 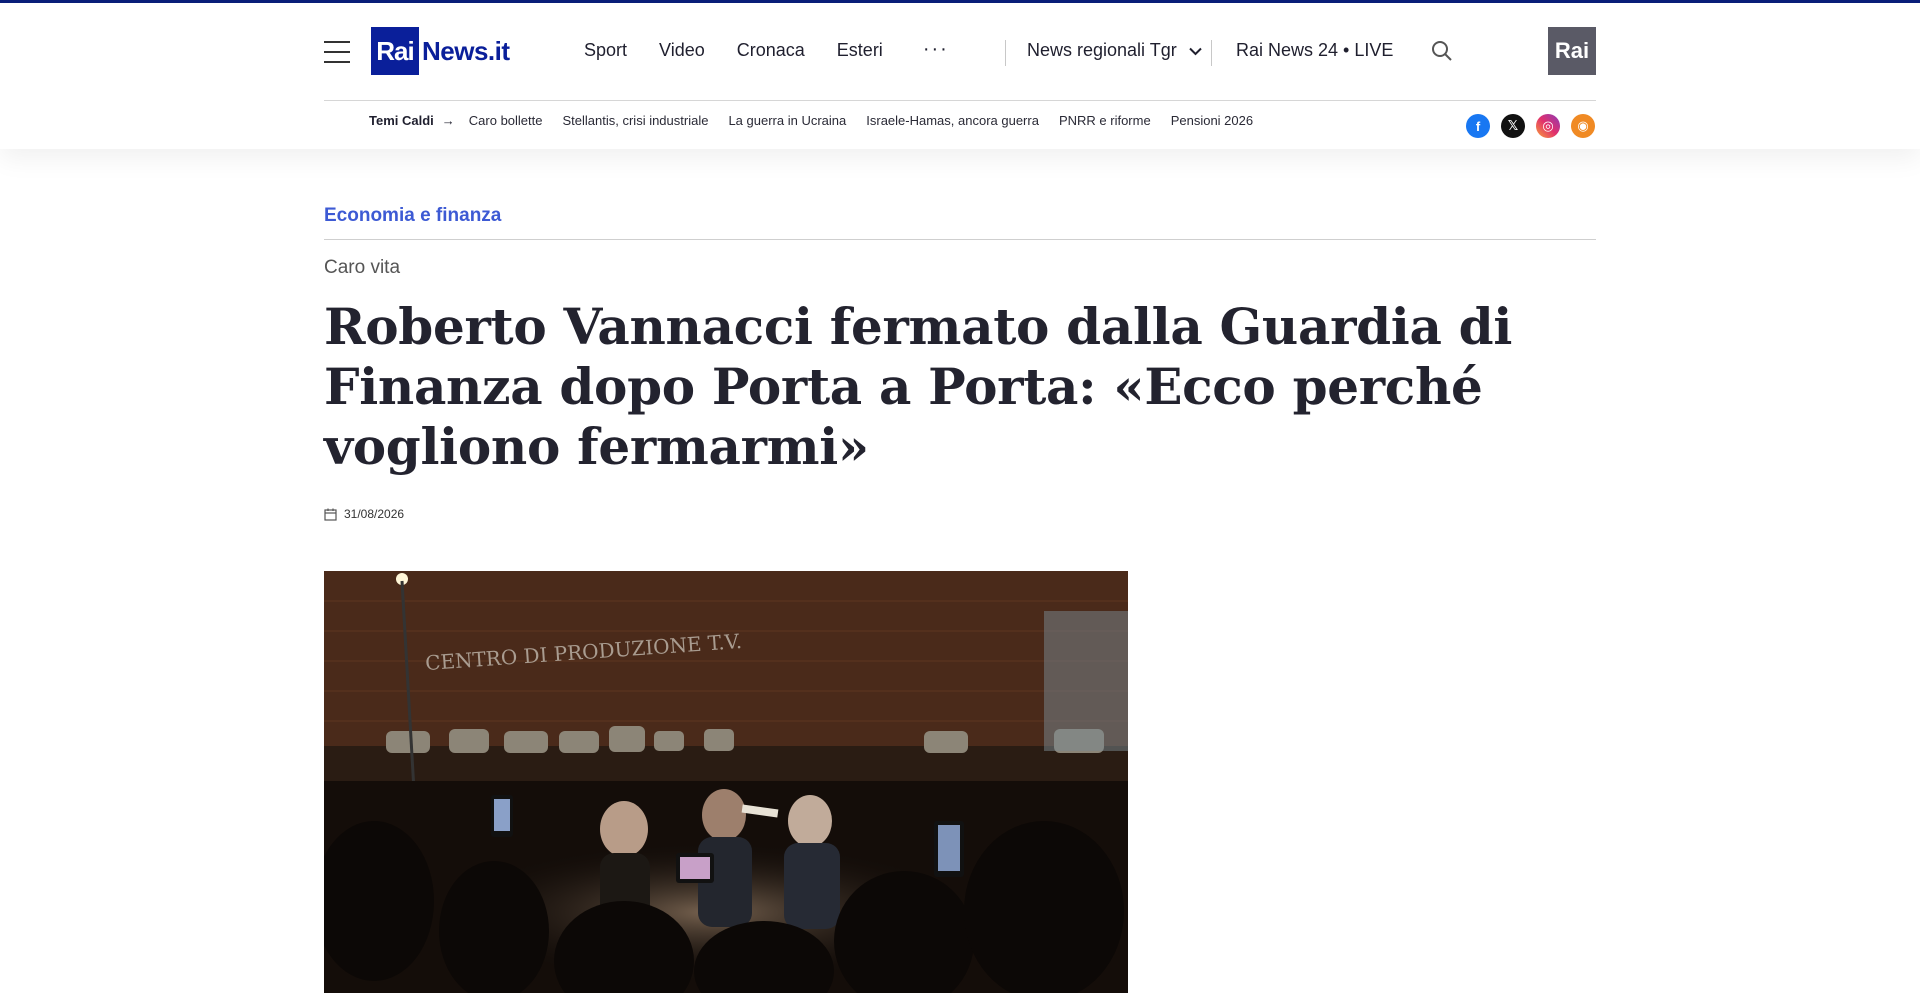 What do you see at coordinates (682, 50) in the screenshot?
I see `nav-item-video: Video` at bounding box center [682, 50].